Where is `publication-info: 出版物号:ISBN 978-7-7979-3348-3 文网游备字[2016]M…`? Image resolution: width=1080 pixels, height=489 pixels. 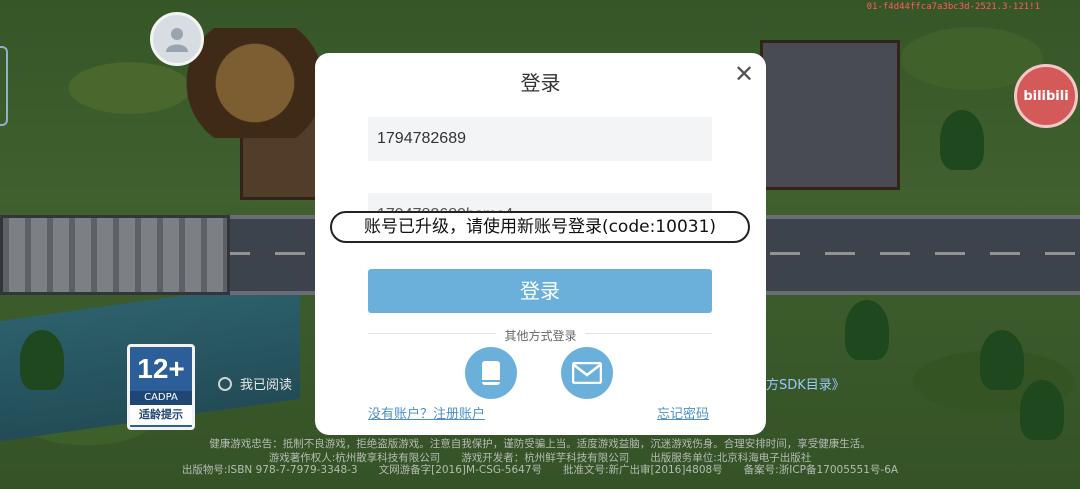 publication-info: 出版物号:ISBN 978-7-7979-3348-3 文网游备字[2016]M… is located at coordinates (540, 470).